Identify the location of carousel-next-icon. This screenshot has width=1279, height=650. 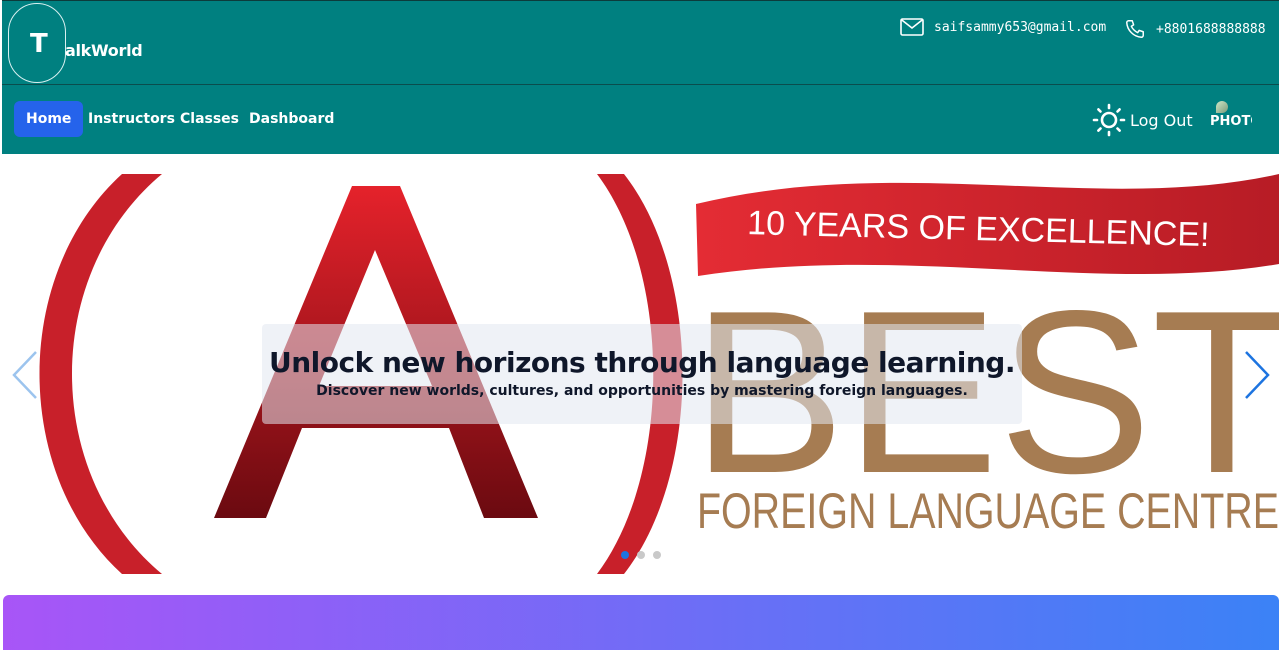
(1257, 375).